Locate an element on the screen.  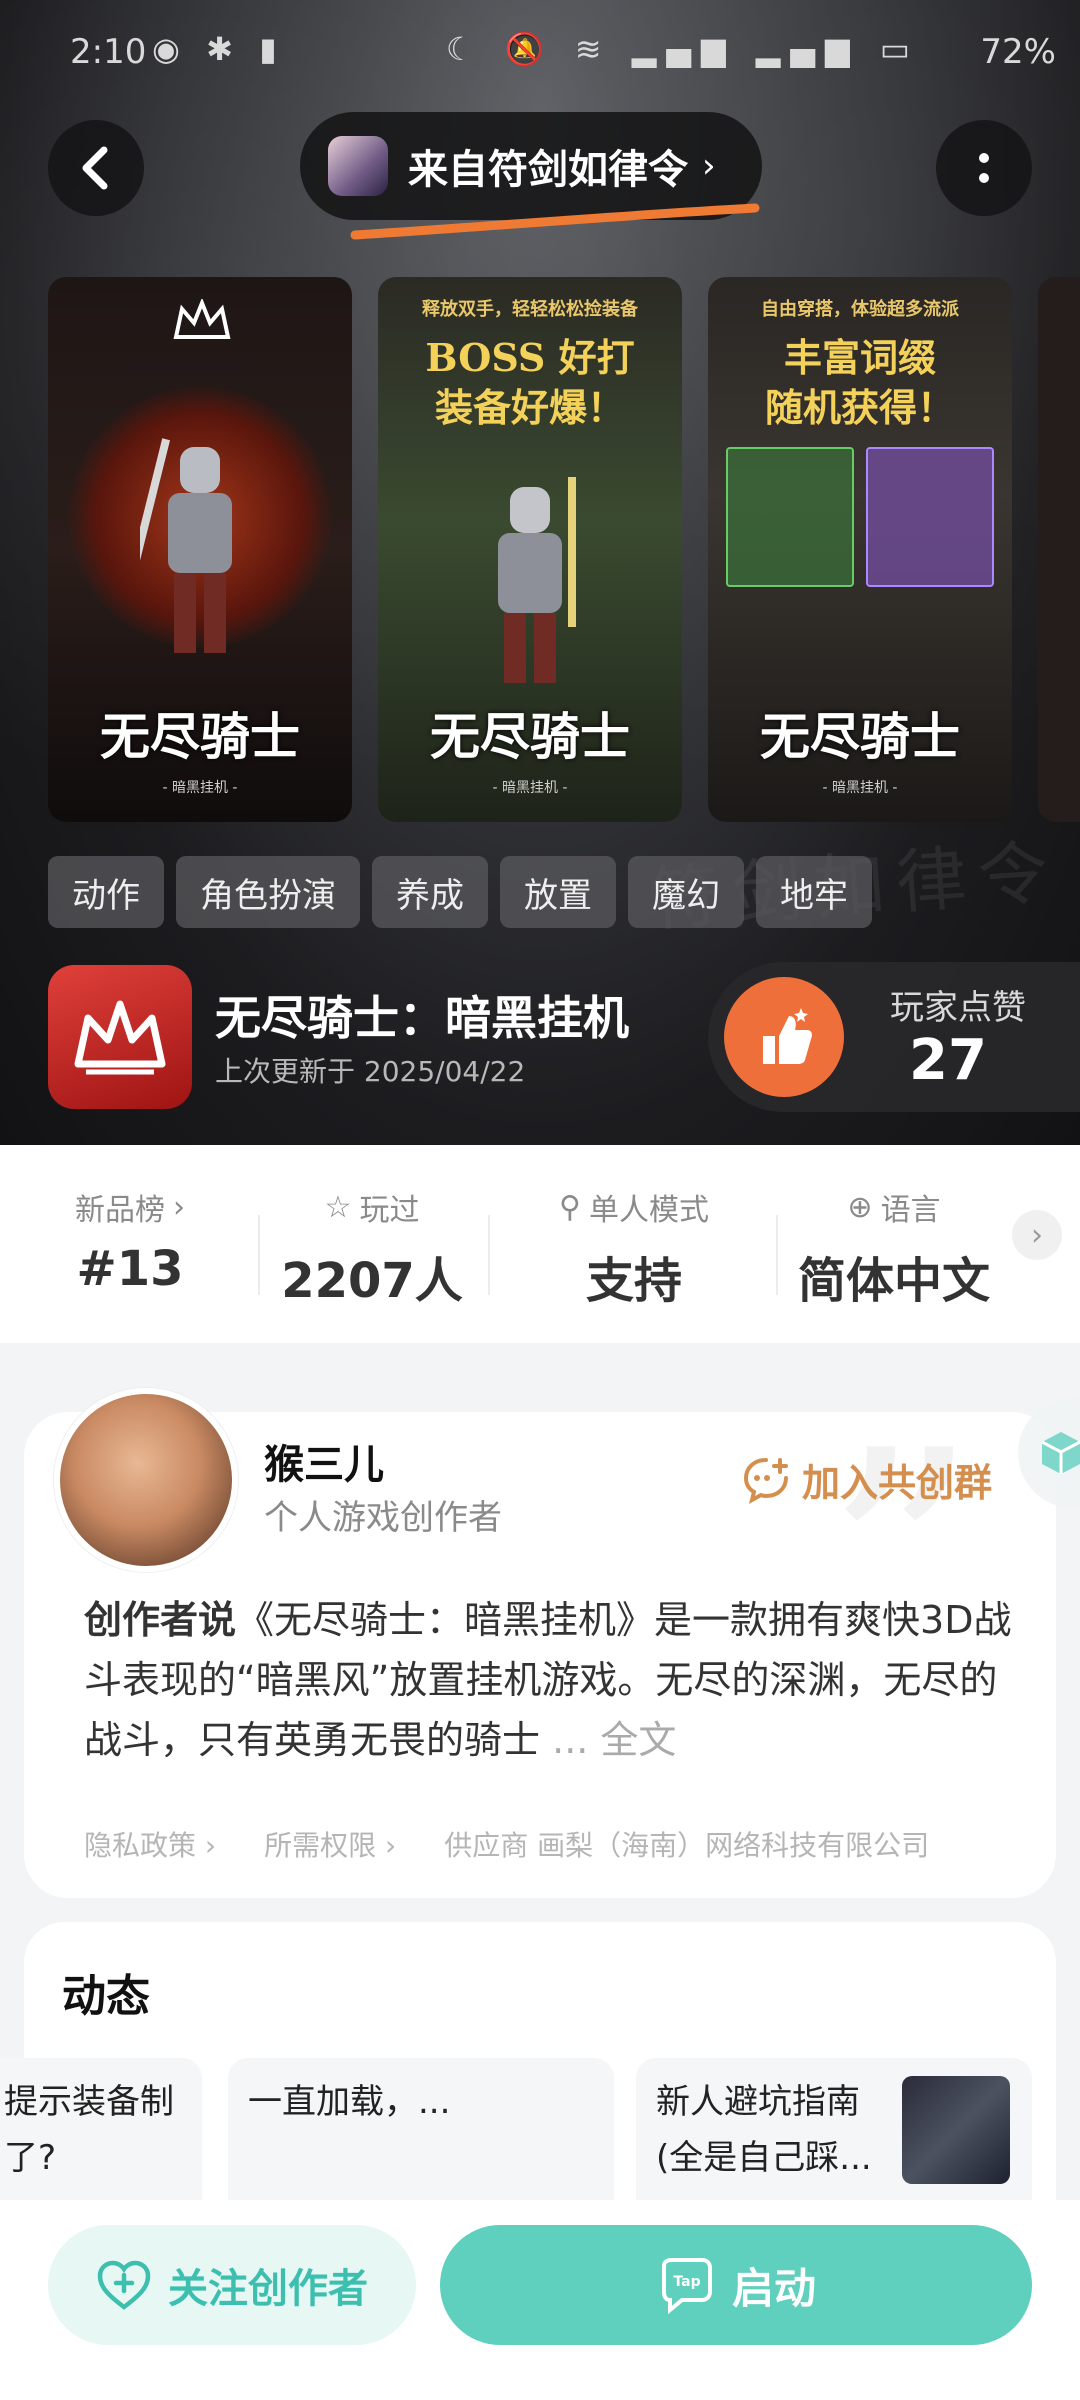
stat-value: 支持 is located at coordinates (633, 1281).